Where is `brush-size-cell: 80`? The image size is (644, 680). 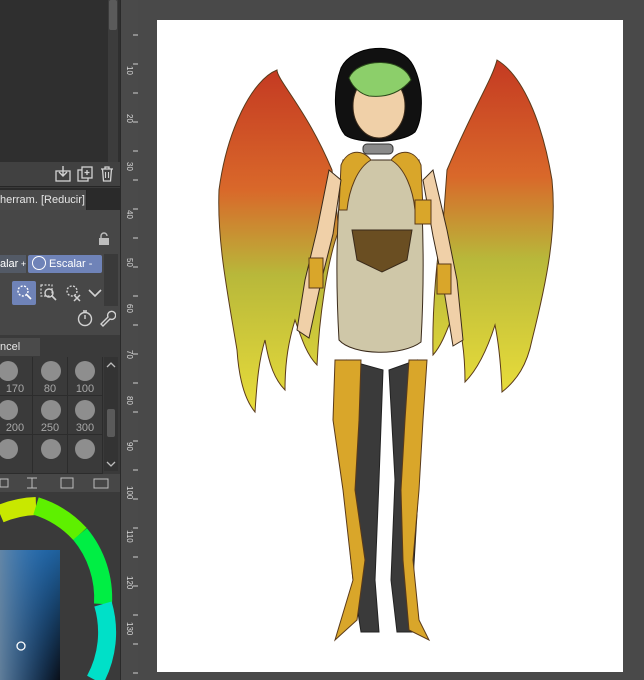
brush-size-cell: 80 is located at coordinates (50, 376).